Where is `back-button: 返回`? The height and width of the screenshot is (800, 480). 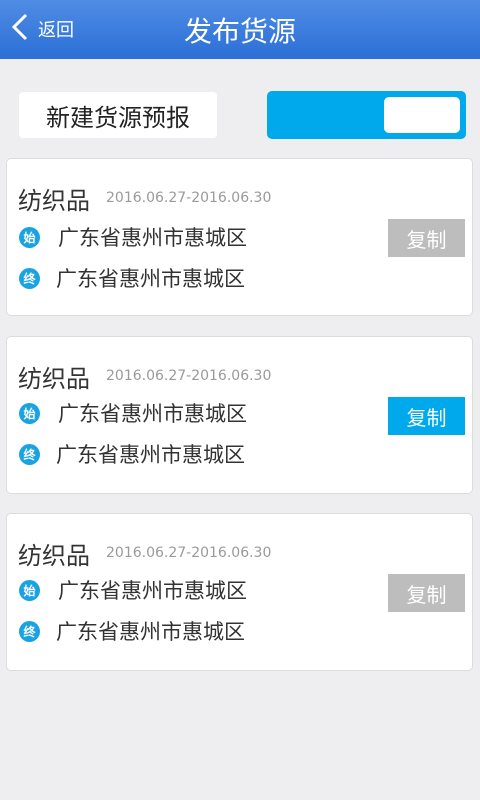
back-button: 返回 is located at coordinates (42, 29).